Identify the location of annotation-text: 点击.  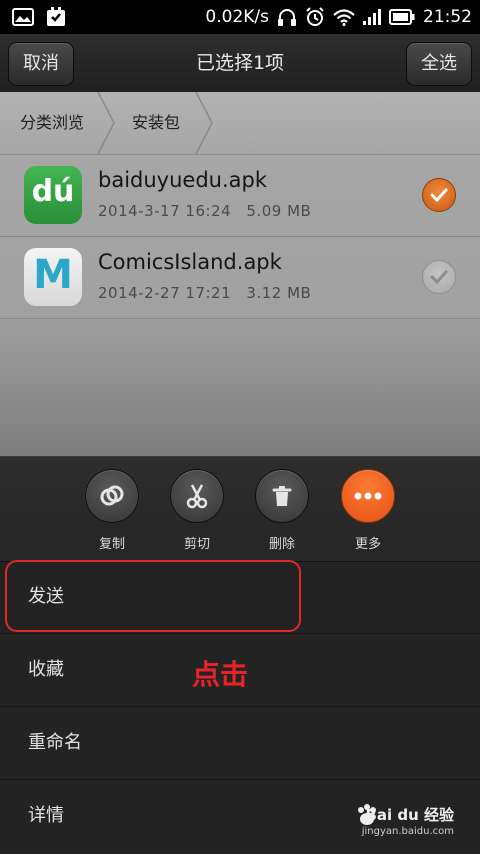
(220, 674).